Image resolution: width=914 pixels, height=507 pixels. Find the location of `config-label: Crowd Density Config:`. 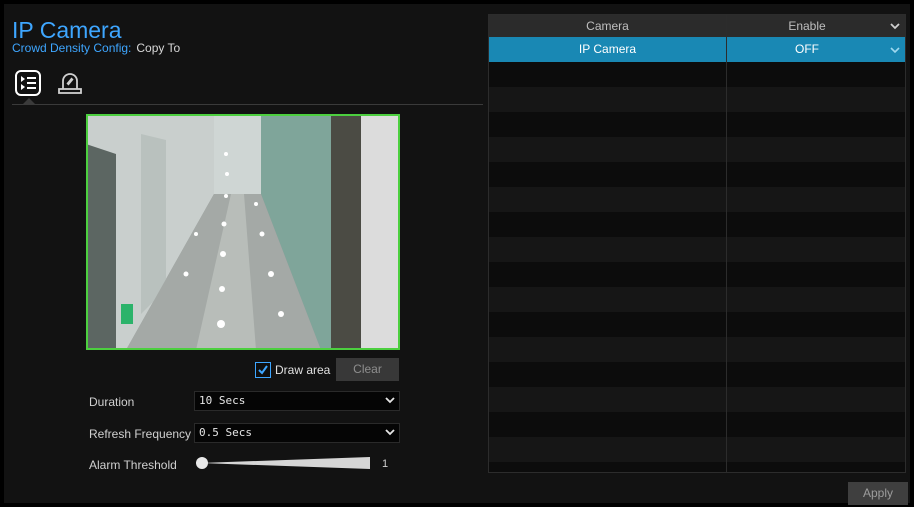

config-label: Crowd Density Config: is located at coordinates (72, 48).